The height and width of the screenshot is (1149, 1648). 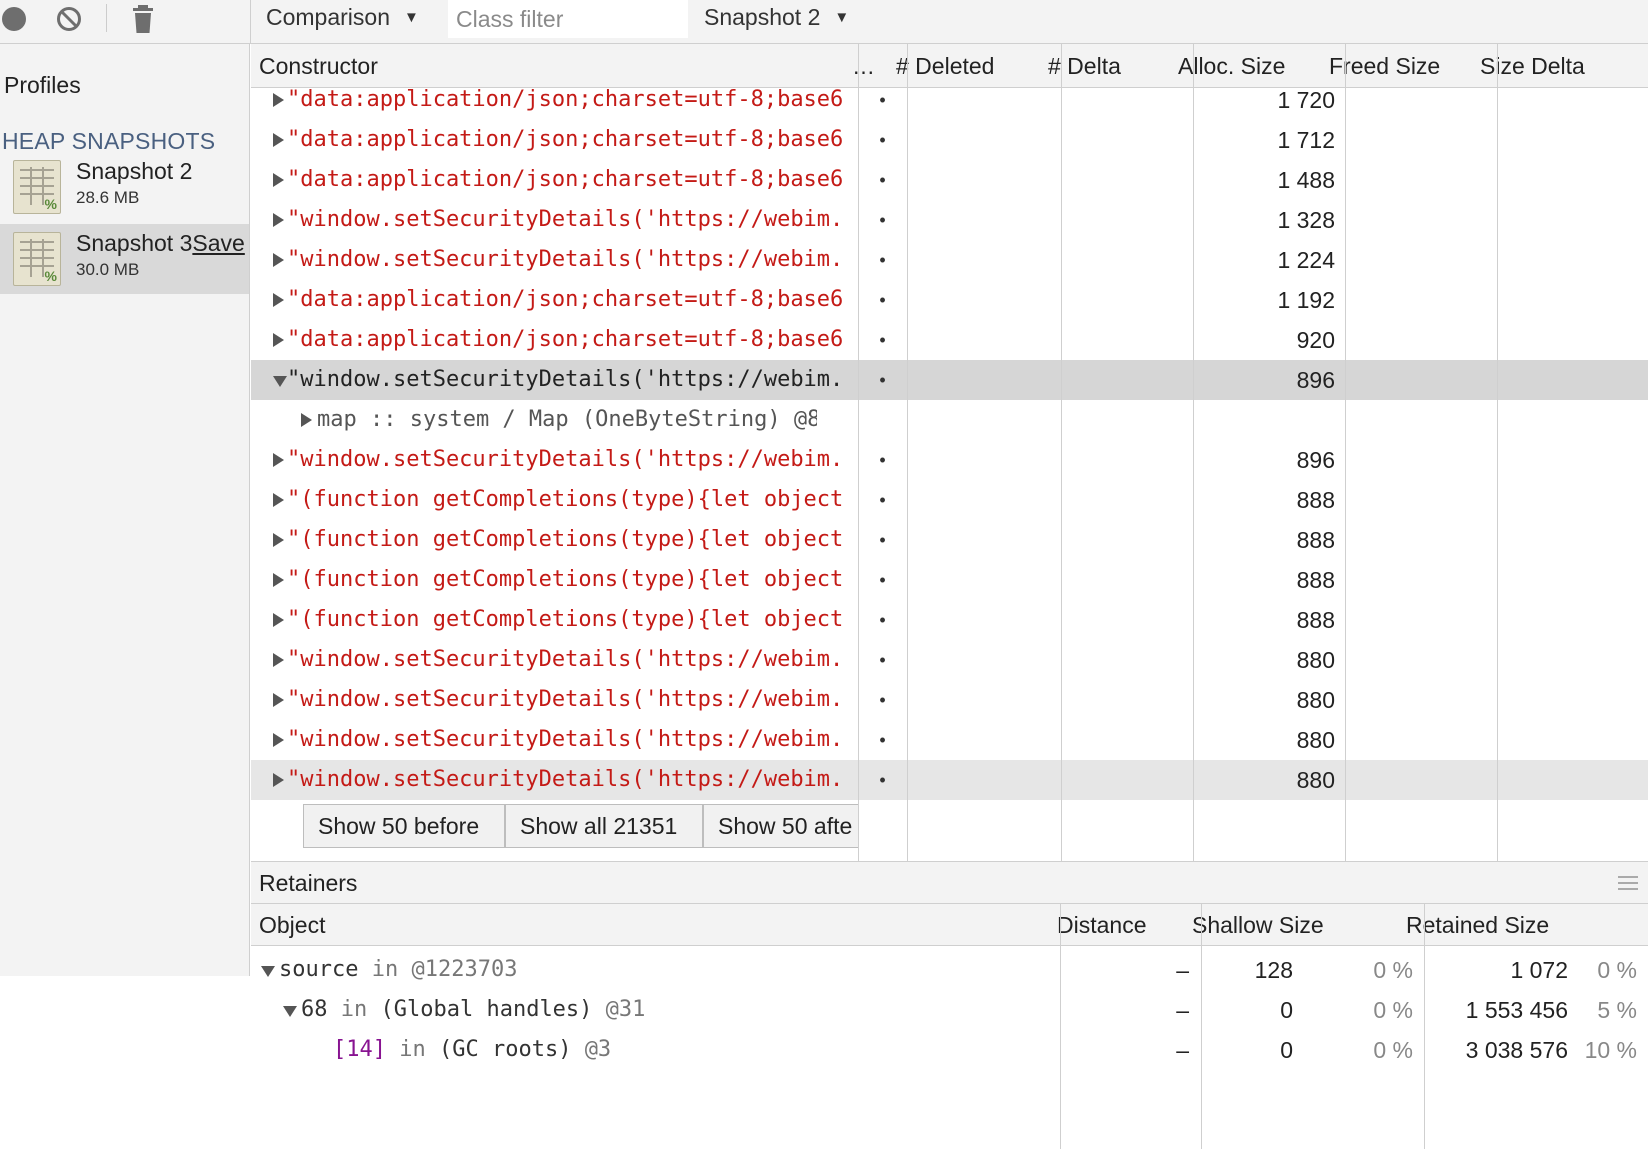 What do you see at coordinates (14, 19) in the screenshot?
I see `record-icon` at bounding box center [14, 19].